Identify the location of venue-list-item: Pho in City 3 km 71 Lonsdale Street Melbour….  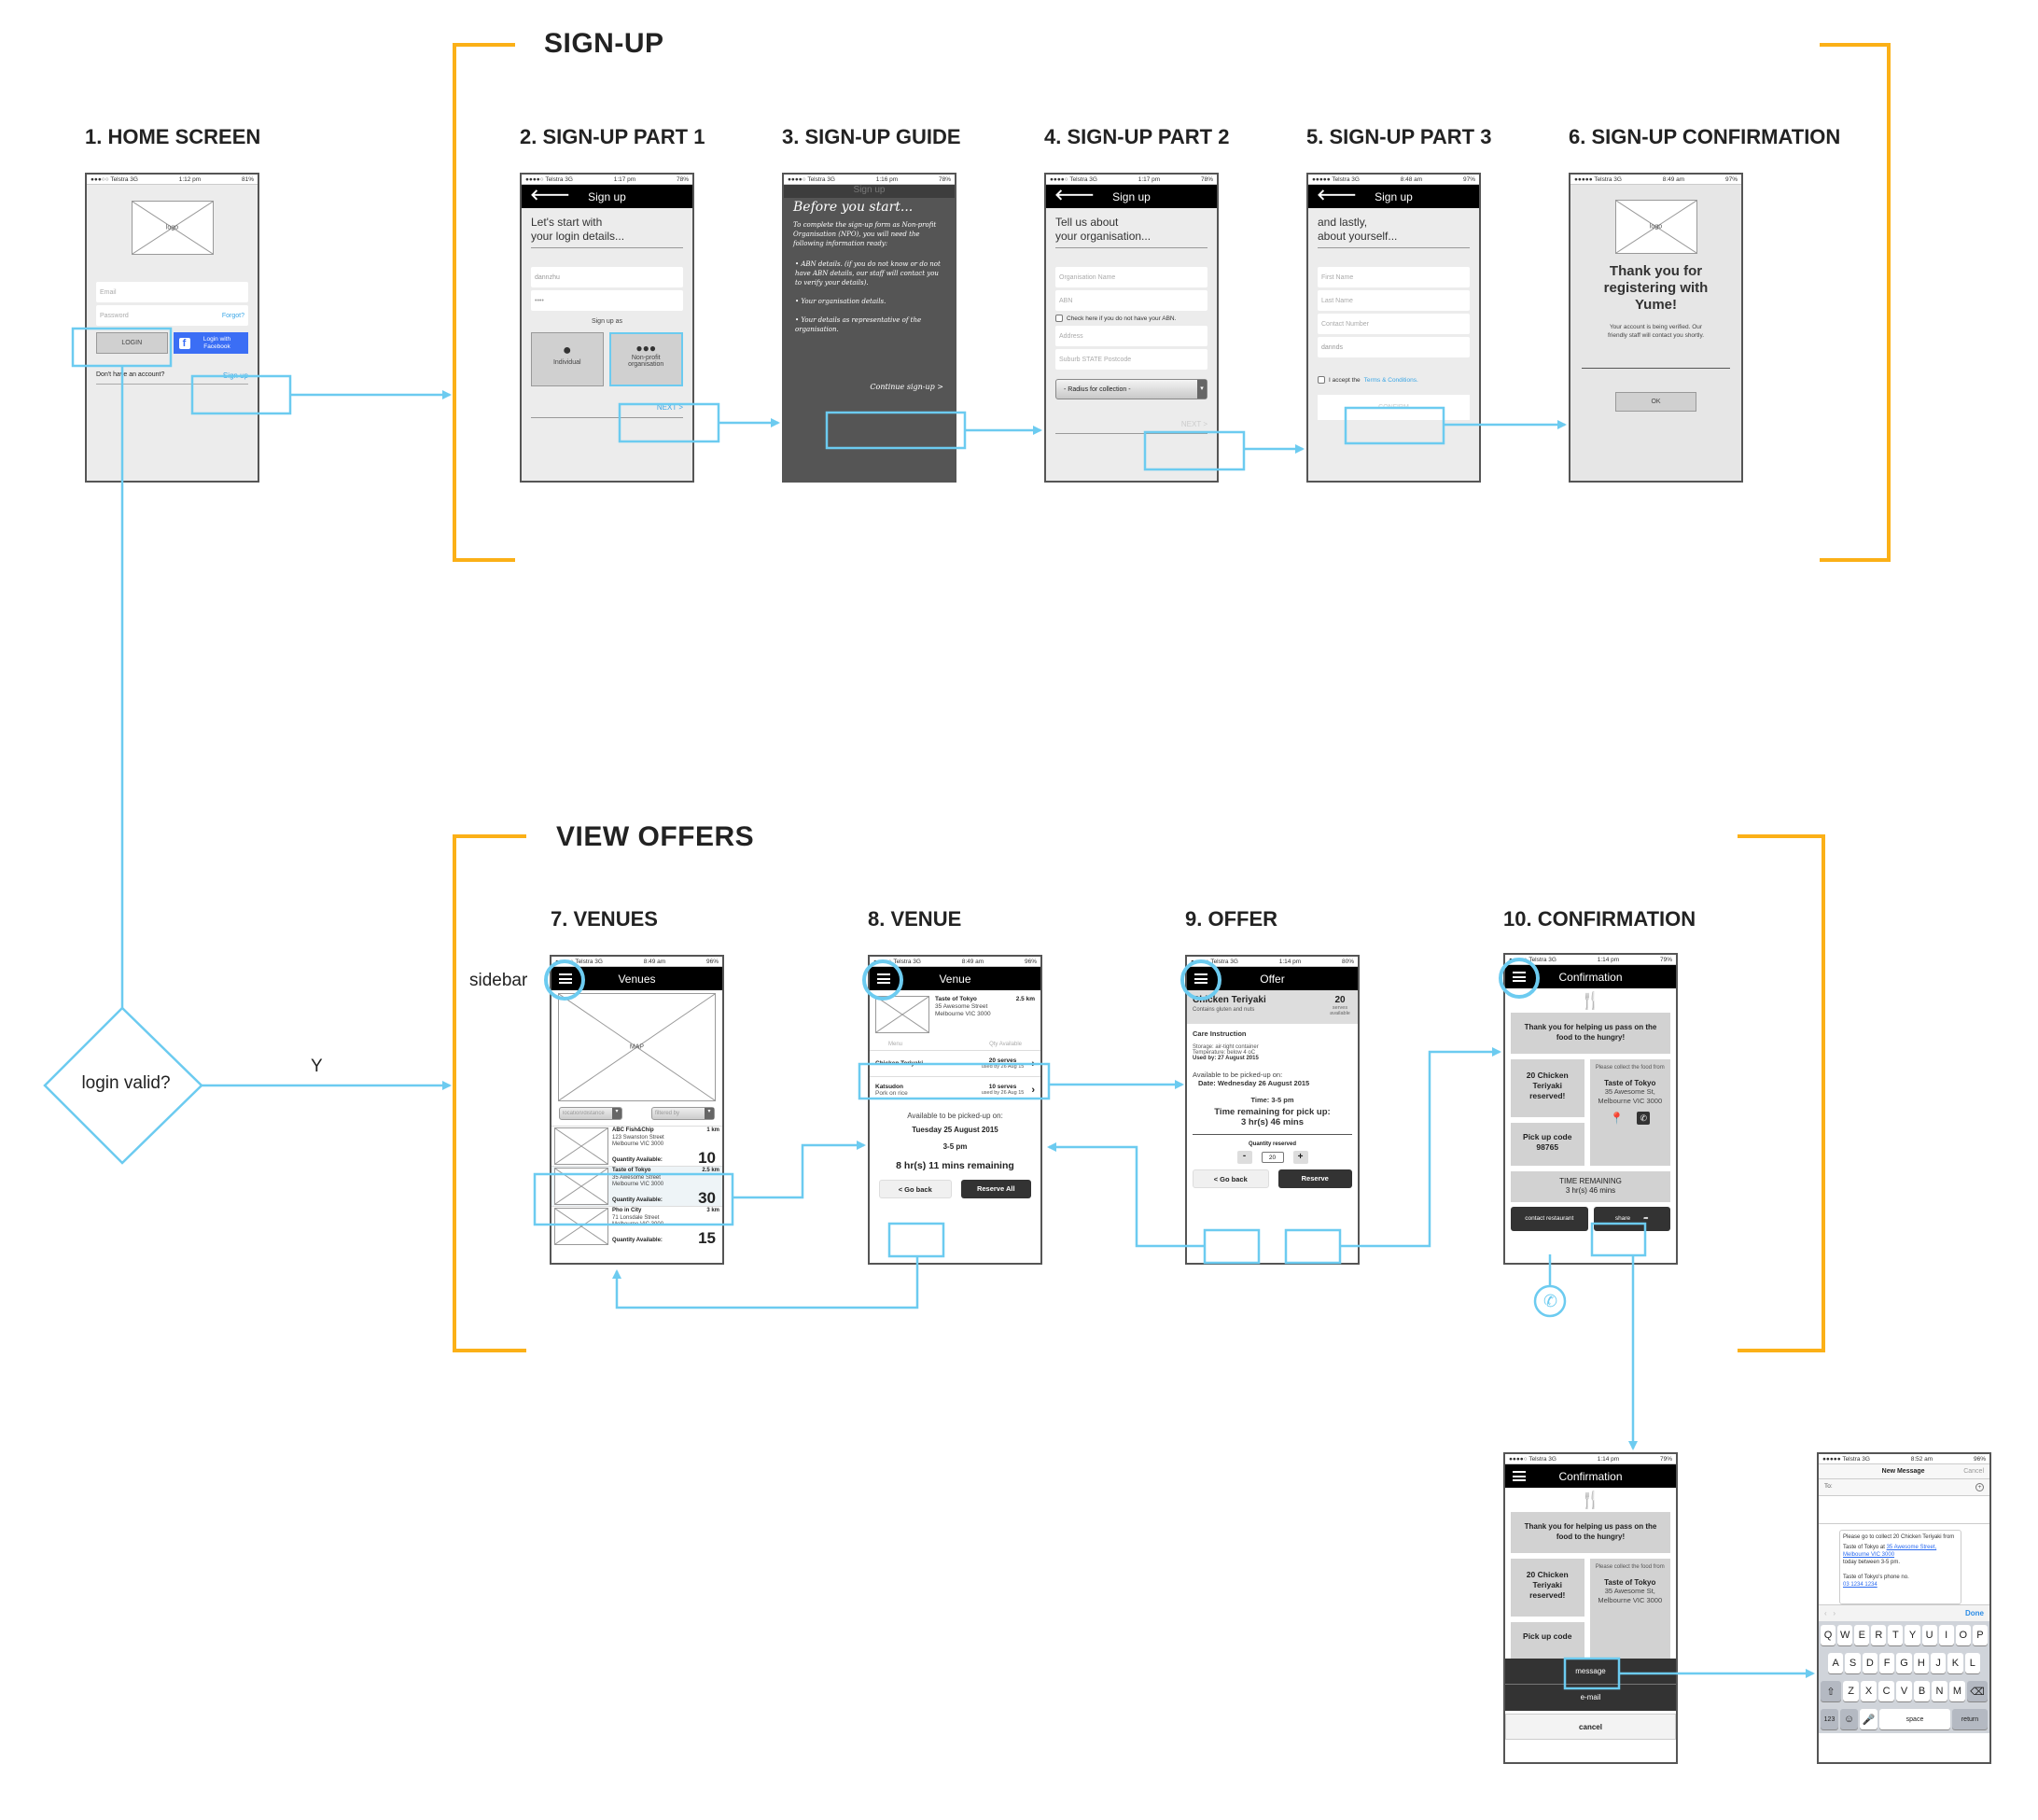
(636, 1226).